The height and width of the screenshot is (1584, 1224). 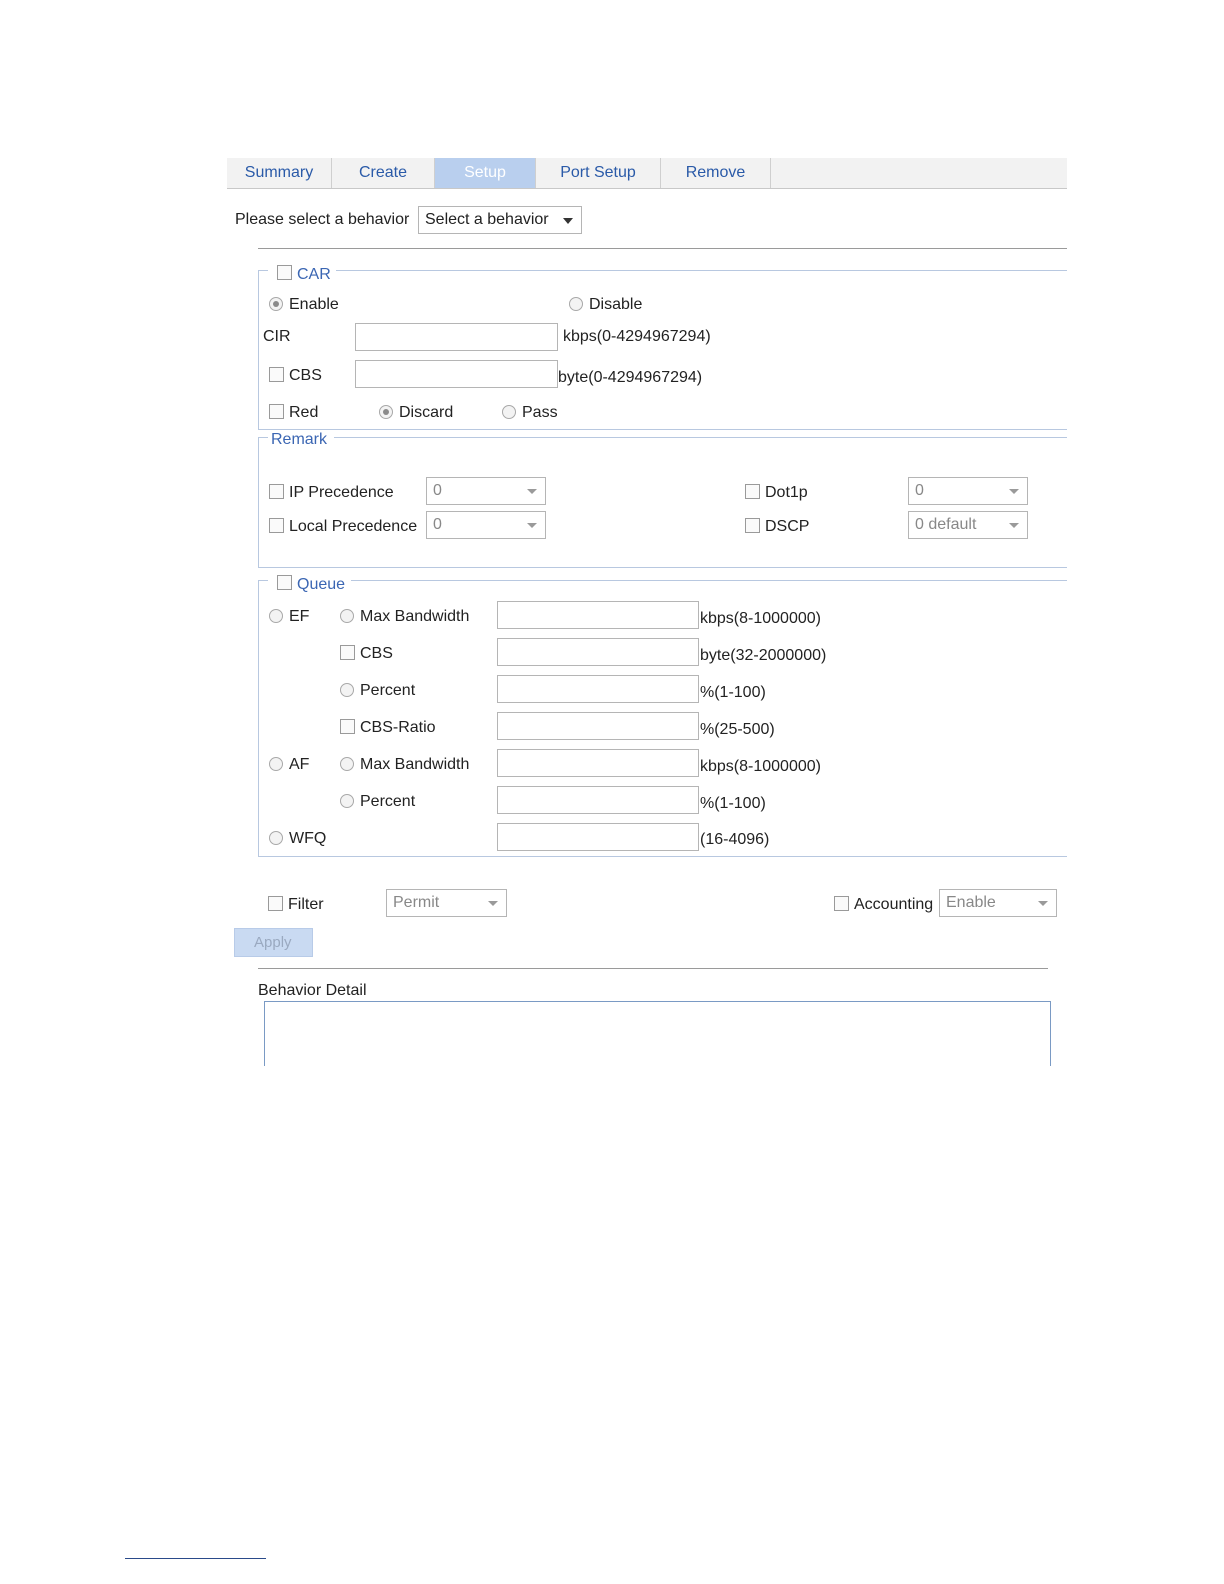 What do you see at coordinates (276, 525) in the screenshot?
I see `local-precedence-checkbox` at bounding box center [276, 525].